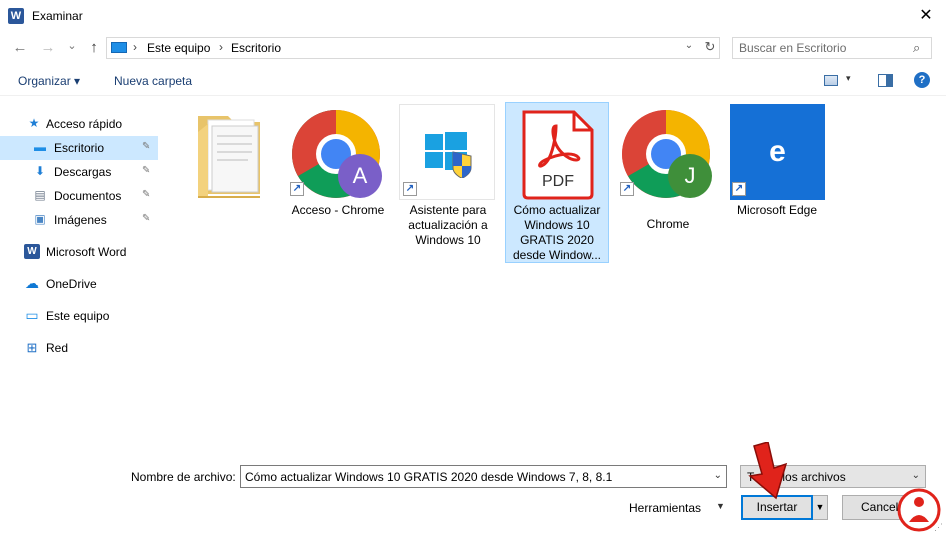  Describe the element at coordinates (79, 348) in the screenshot. I see `sidebar-item-red: ⊞ Red` at that location.